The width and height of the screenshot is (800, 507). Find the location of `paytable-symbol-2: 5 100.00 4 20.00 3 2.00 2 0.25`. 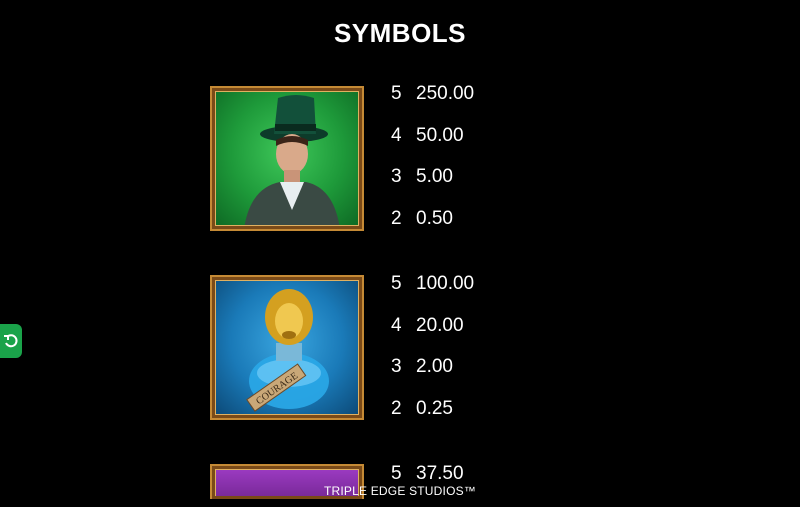

paytable-symbol-2: 5 100.00 4 20.00 3 2.00 2 0.25 is located at coordinates (433, 357).